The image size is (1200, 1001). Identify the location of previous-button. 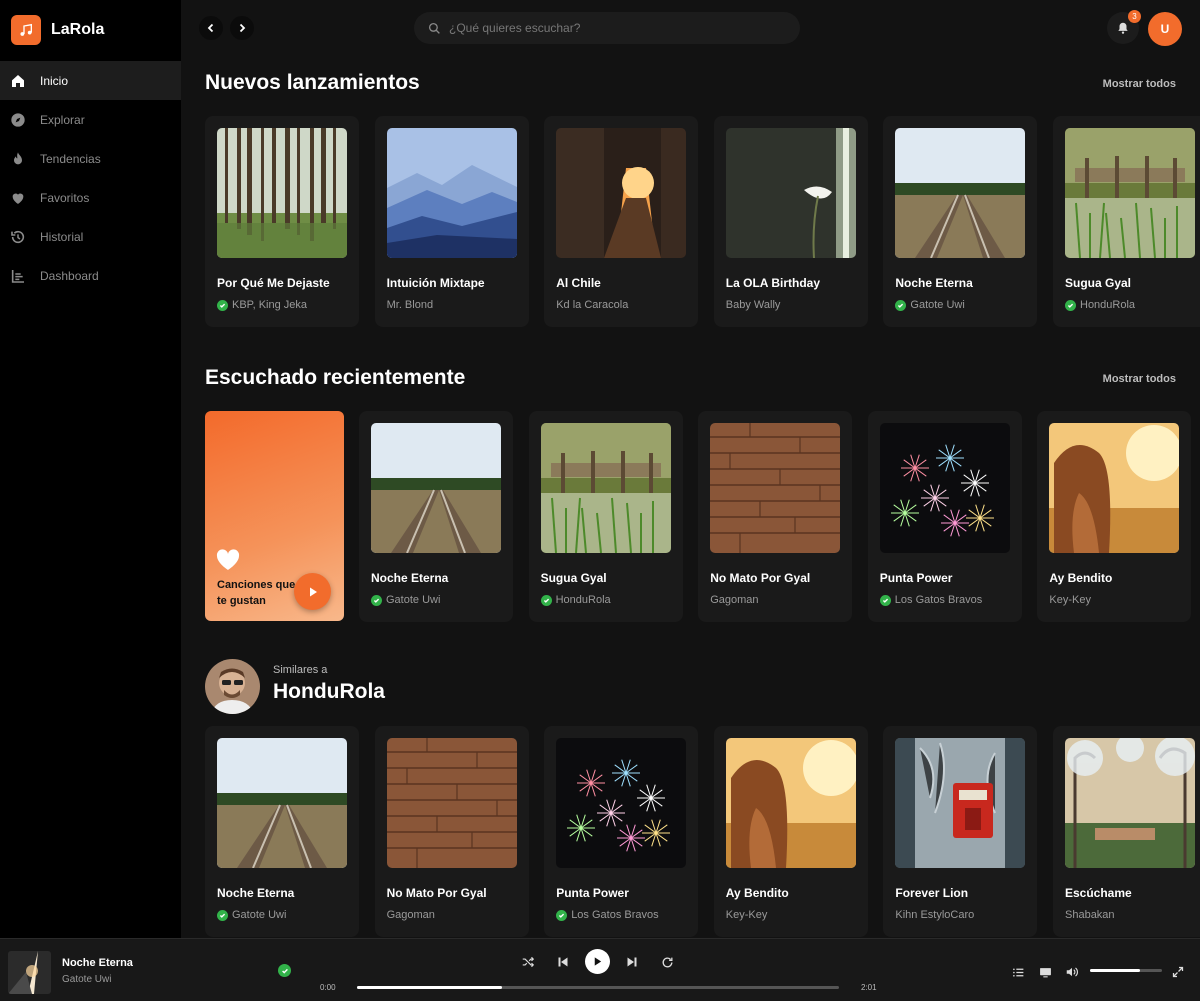
(563, 962).